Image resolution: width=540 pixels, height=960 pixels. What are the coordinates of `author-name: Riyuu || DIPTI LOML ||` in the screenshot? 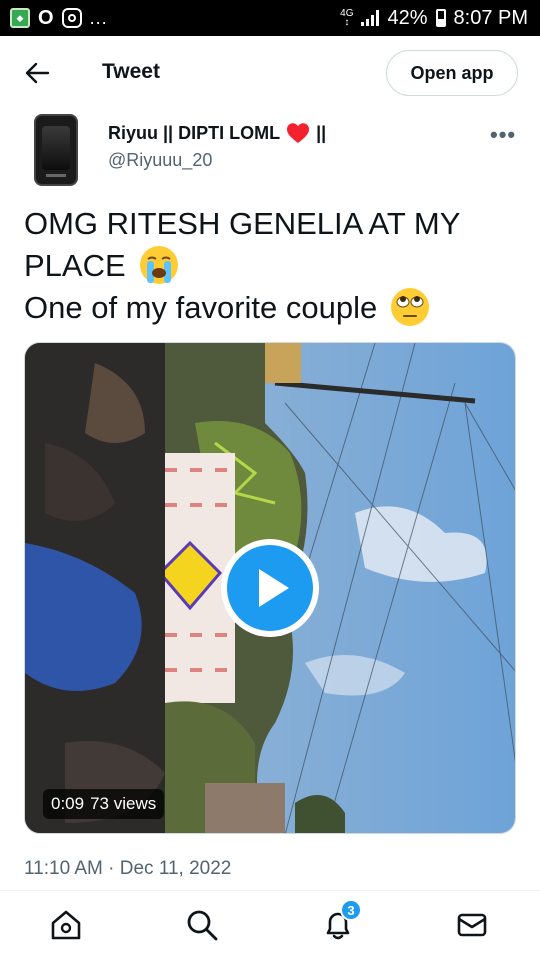 It's located at (217, 133).